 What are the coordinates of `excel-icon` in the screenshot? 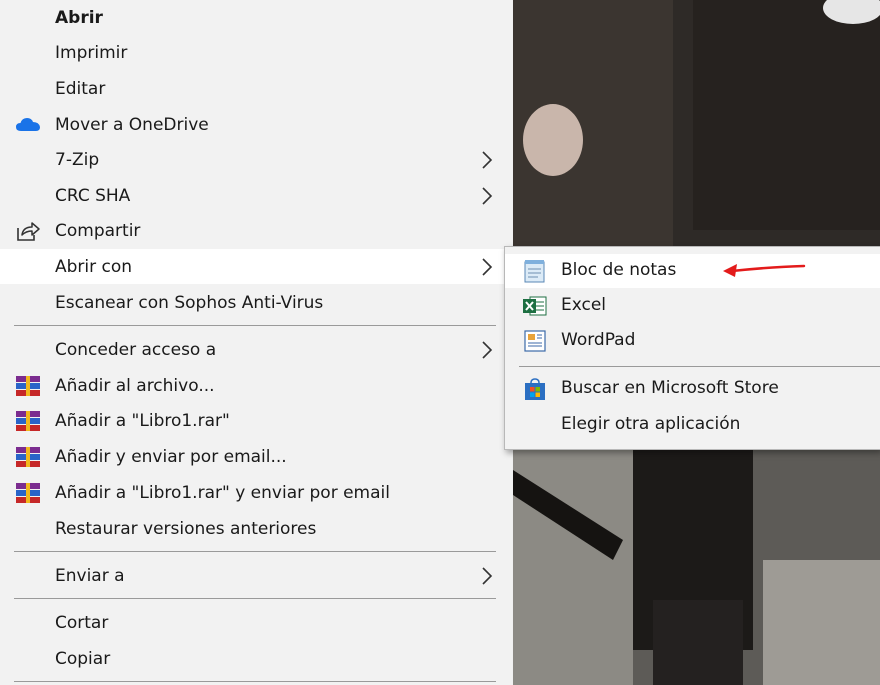 It's located at (535, 306).